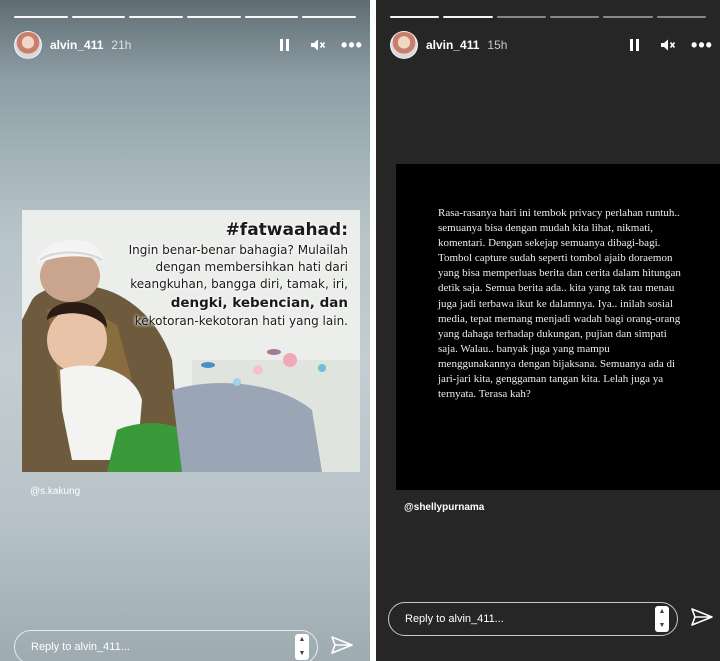 This screenshot has width=720, height=661. What do you see at coordinates (497, 45) in the screenshot?
I see `post-time: 15h` at bounding box center [497, 45].